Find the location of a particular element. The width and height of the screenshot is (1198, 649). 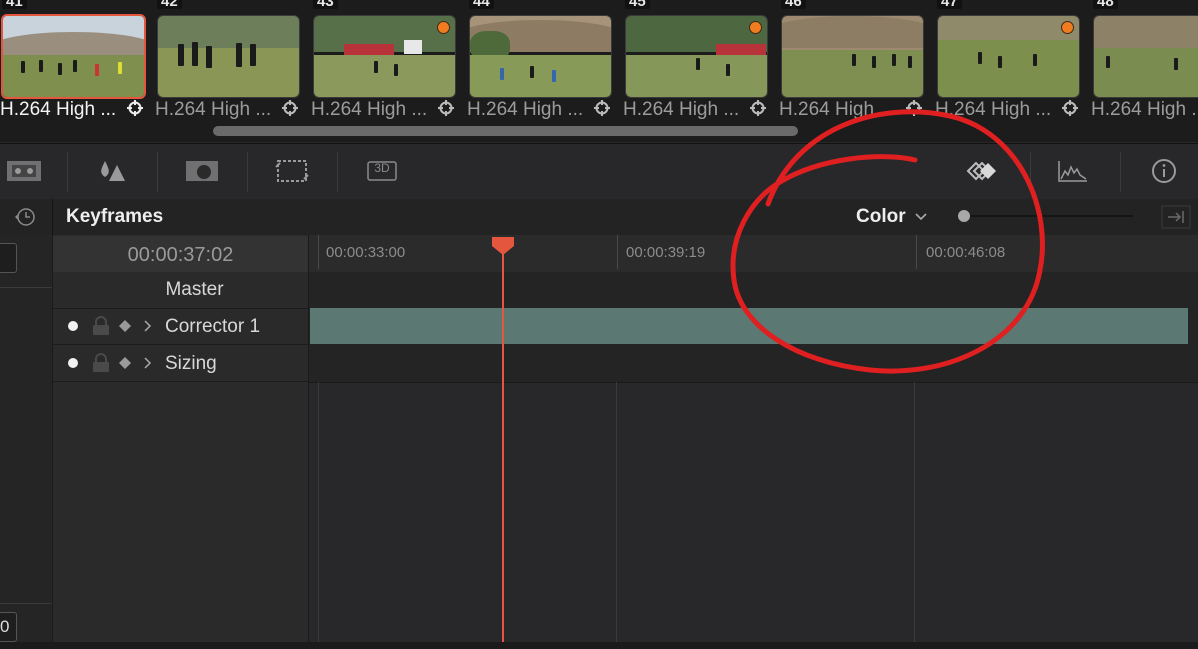

gutter-counter: 0 is located at coordinates (8, 627).